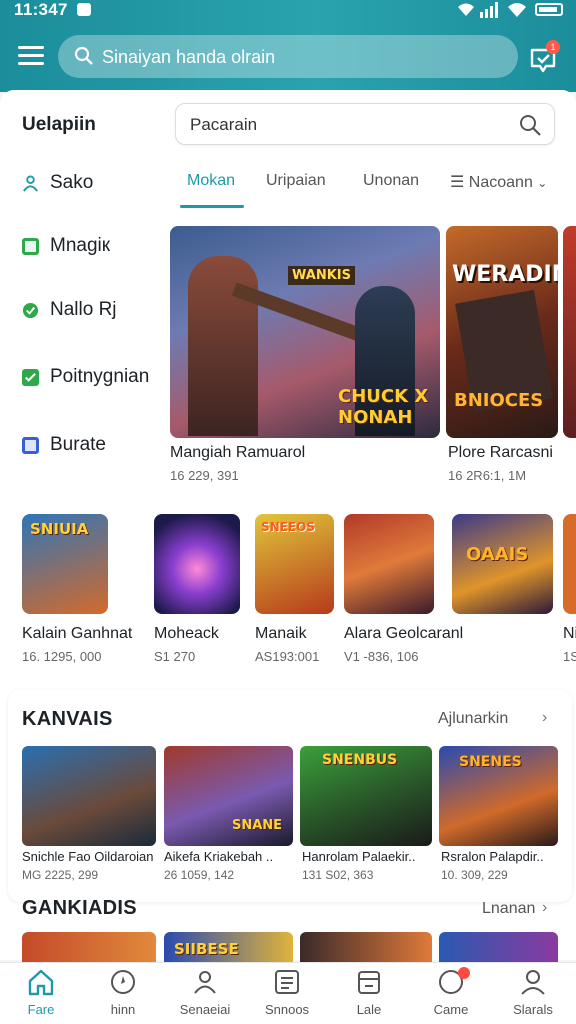 This screenshot has width=576, height=1024. What do you see at coordinates (492, 856) in the screenshot?
I see `game-title: Rsralon Palapdir..` at bounding box center [492, 856].